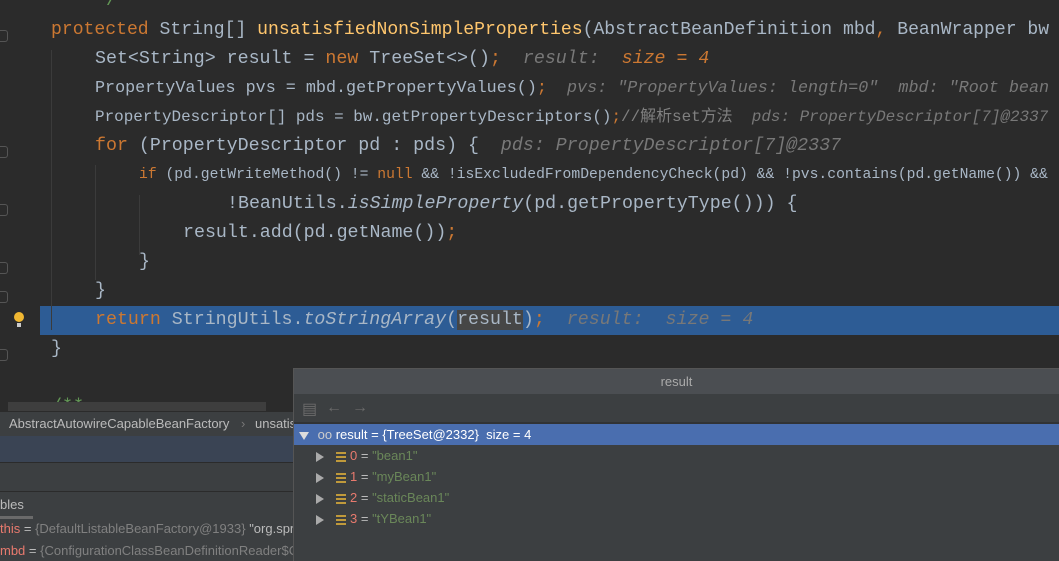 This screenshot has width=1059, height=561. Describe the element at coordinates (146, 449) in the screenshot. I see `frames-bar` at that location.